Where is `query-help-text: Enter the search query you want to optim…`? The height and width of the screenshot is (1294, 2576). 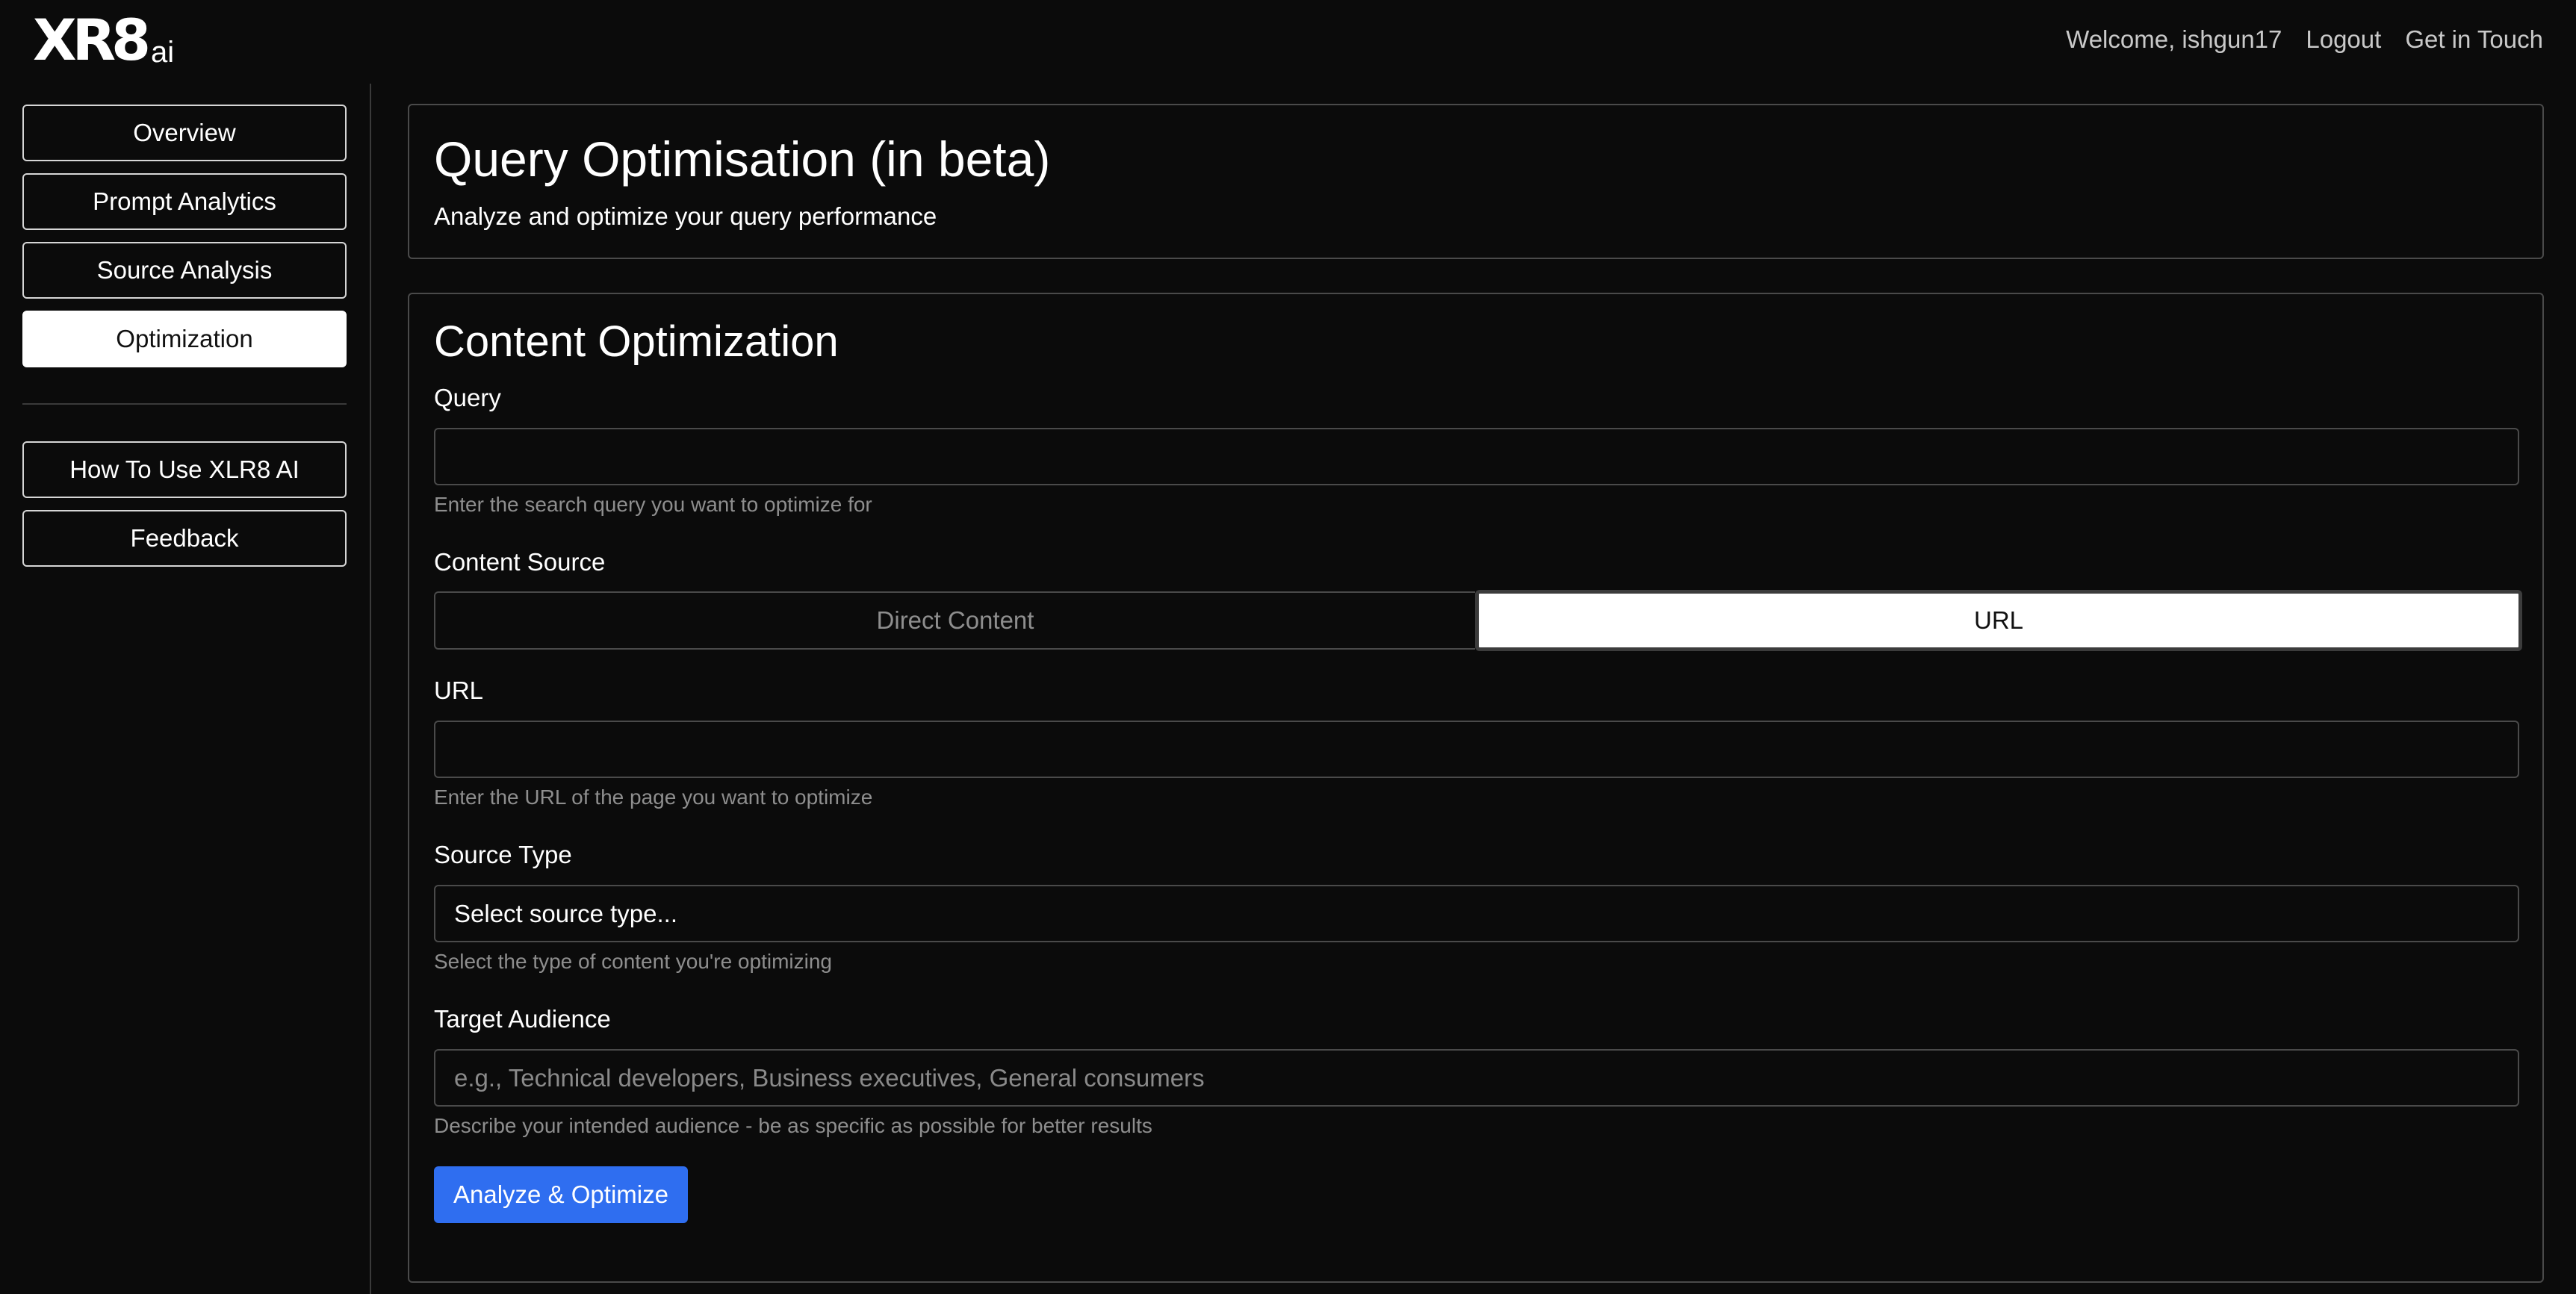 query-help-text: Enter the search query you want to optim… is located at coordinates (653, 504).